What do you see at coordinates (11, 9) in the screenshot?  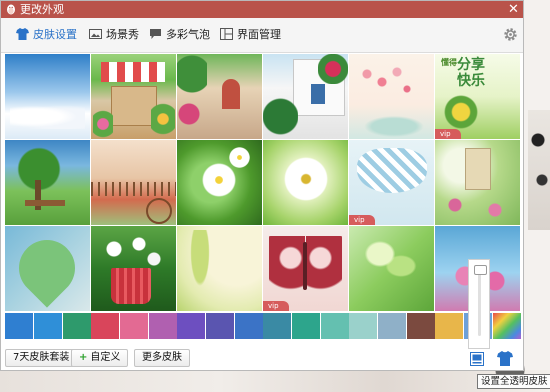 I see `qq-penguin-icon` at bounding box center [11, 9].